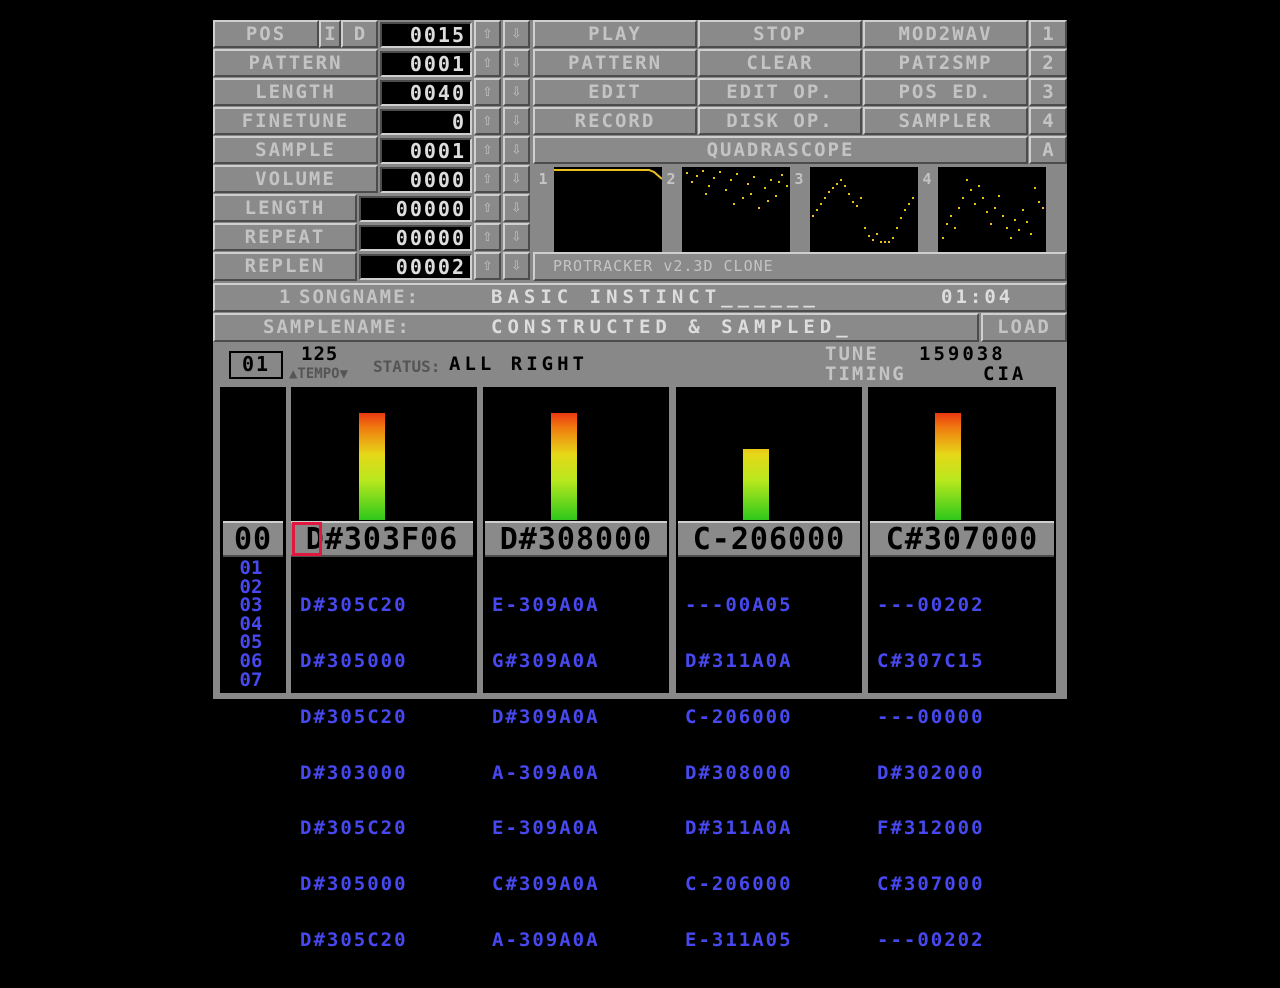 The image size is (1280, 988). What do you see at coordinates (516, 63) in the screenshot?
I see `pattern-down-arrow-icon: ⇩` at bounding box center [516, 63].